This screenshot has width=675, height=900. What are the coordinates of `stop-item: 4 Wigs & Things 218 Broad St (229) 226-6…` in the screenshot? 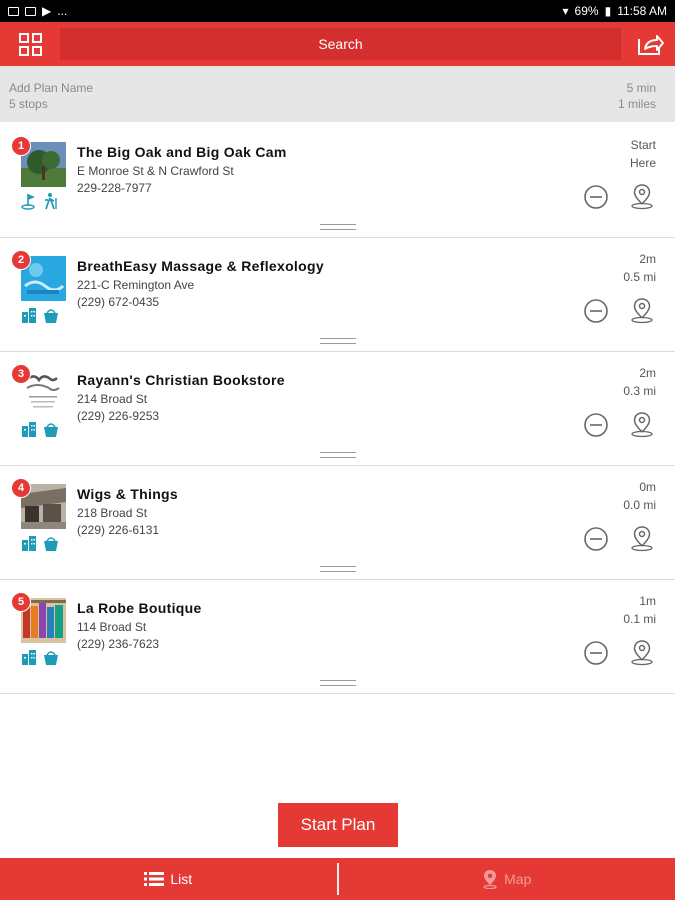 It's located at (337, 523).